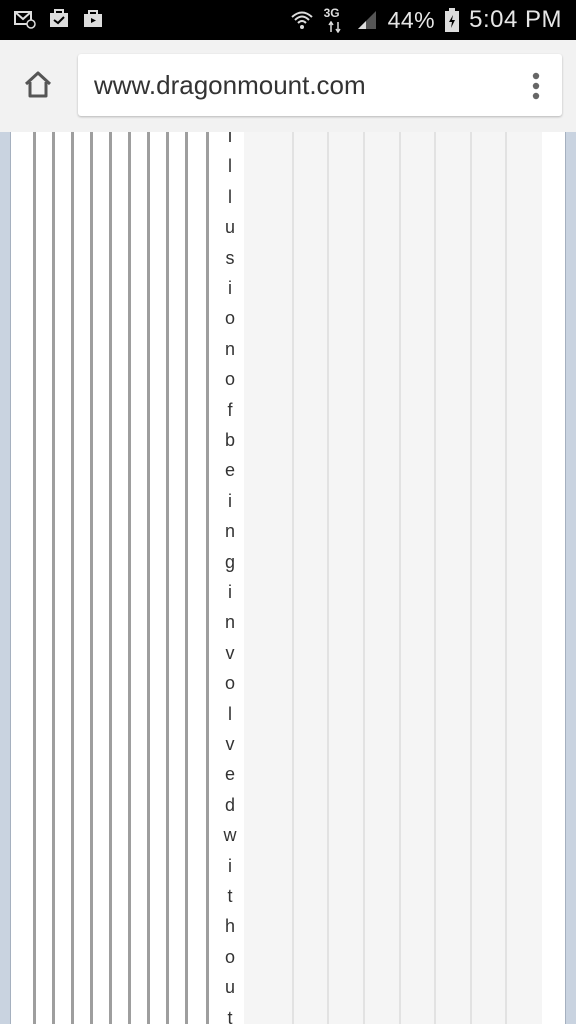 The width and height of the screenshot is (576, 1024). I want to click on address-bar: www.dragonmount.com, so click(320, 85).